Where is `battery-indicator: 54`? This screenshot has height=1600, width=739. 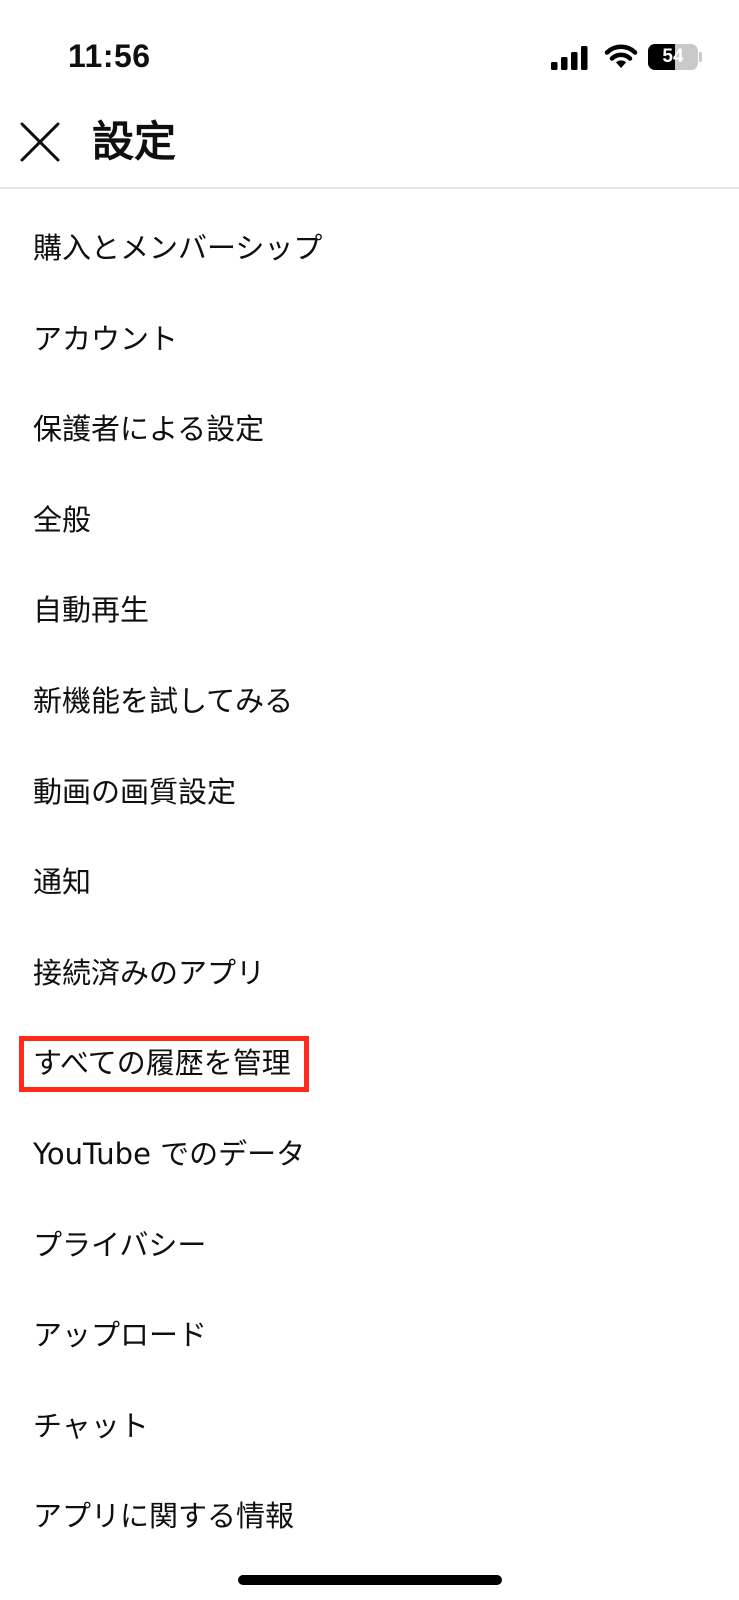 battery-indicator: 54 is located at coordinates (675, 57).